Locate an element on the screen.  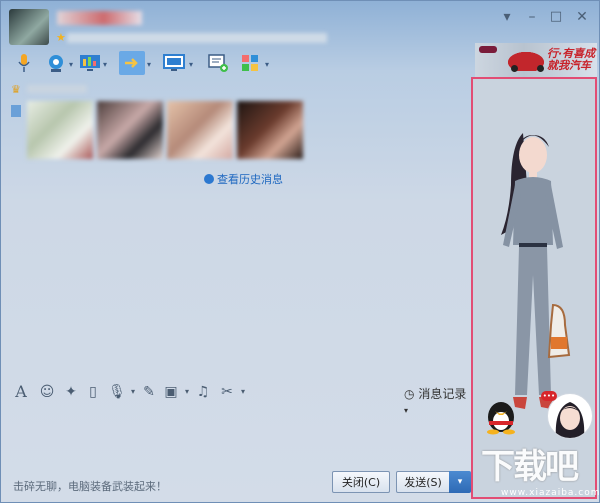
ad-text: 行·有喜成 就我汽车 is located at coordinates (571, 60).